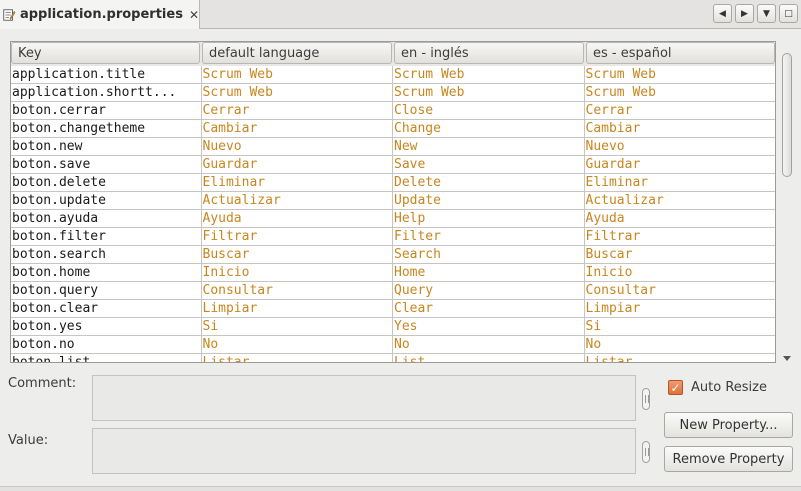 This screenshot has height=491, width=801. I want to click on column-header-default-language: default language, so click(297, 53).